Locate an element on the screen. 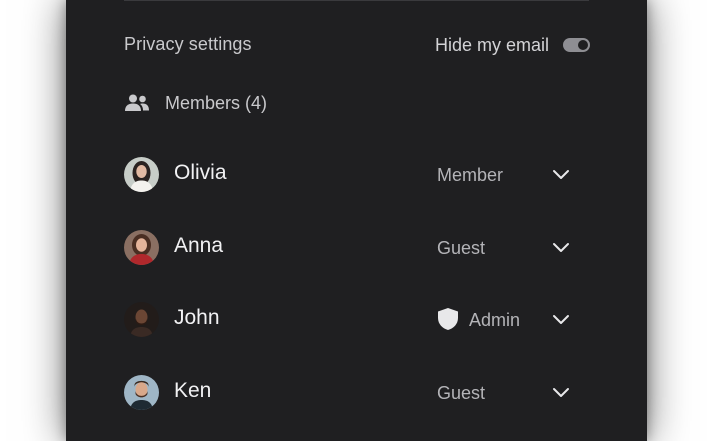 The height and width of the screenshot is (441, 710). hide-email-toggle is located at coordinates (576, 45).